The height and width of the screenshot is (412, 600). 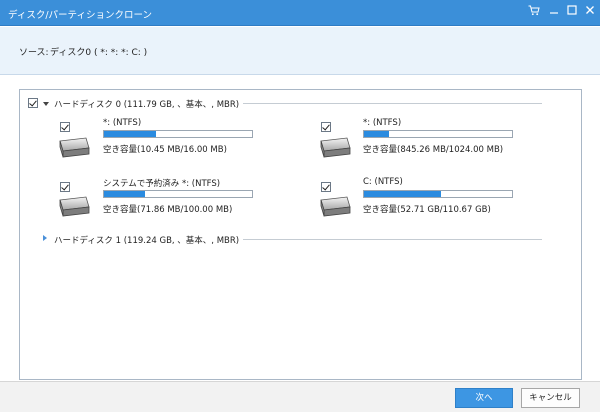 What do you see at coordinates (433, 150) in the screenshot?
I see `partition-2-capacity: 空き容量(845.26 MB/1024.00 MB)` at bounding box center [433, 150].